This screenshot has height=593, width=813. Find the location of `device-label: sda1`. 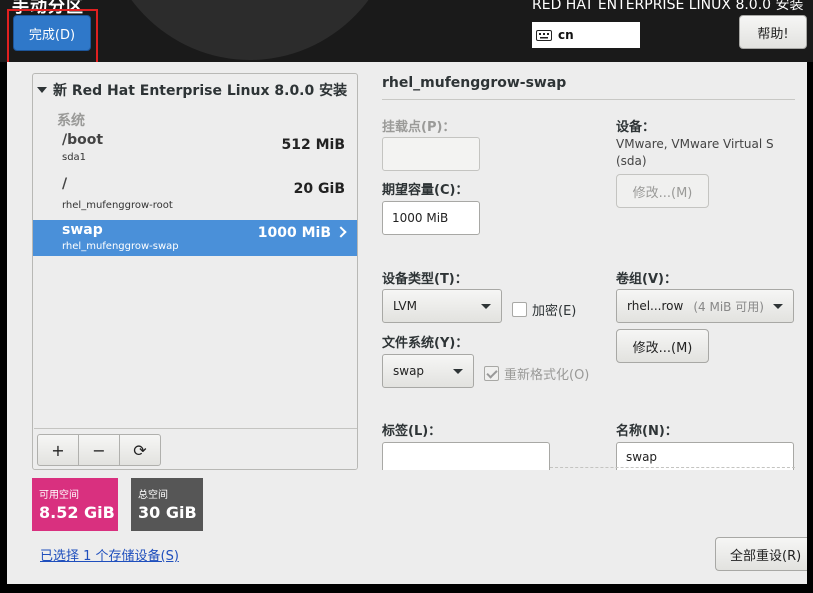

device-label: sda1 is located at coordinates (74, 157).